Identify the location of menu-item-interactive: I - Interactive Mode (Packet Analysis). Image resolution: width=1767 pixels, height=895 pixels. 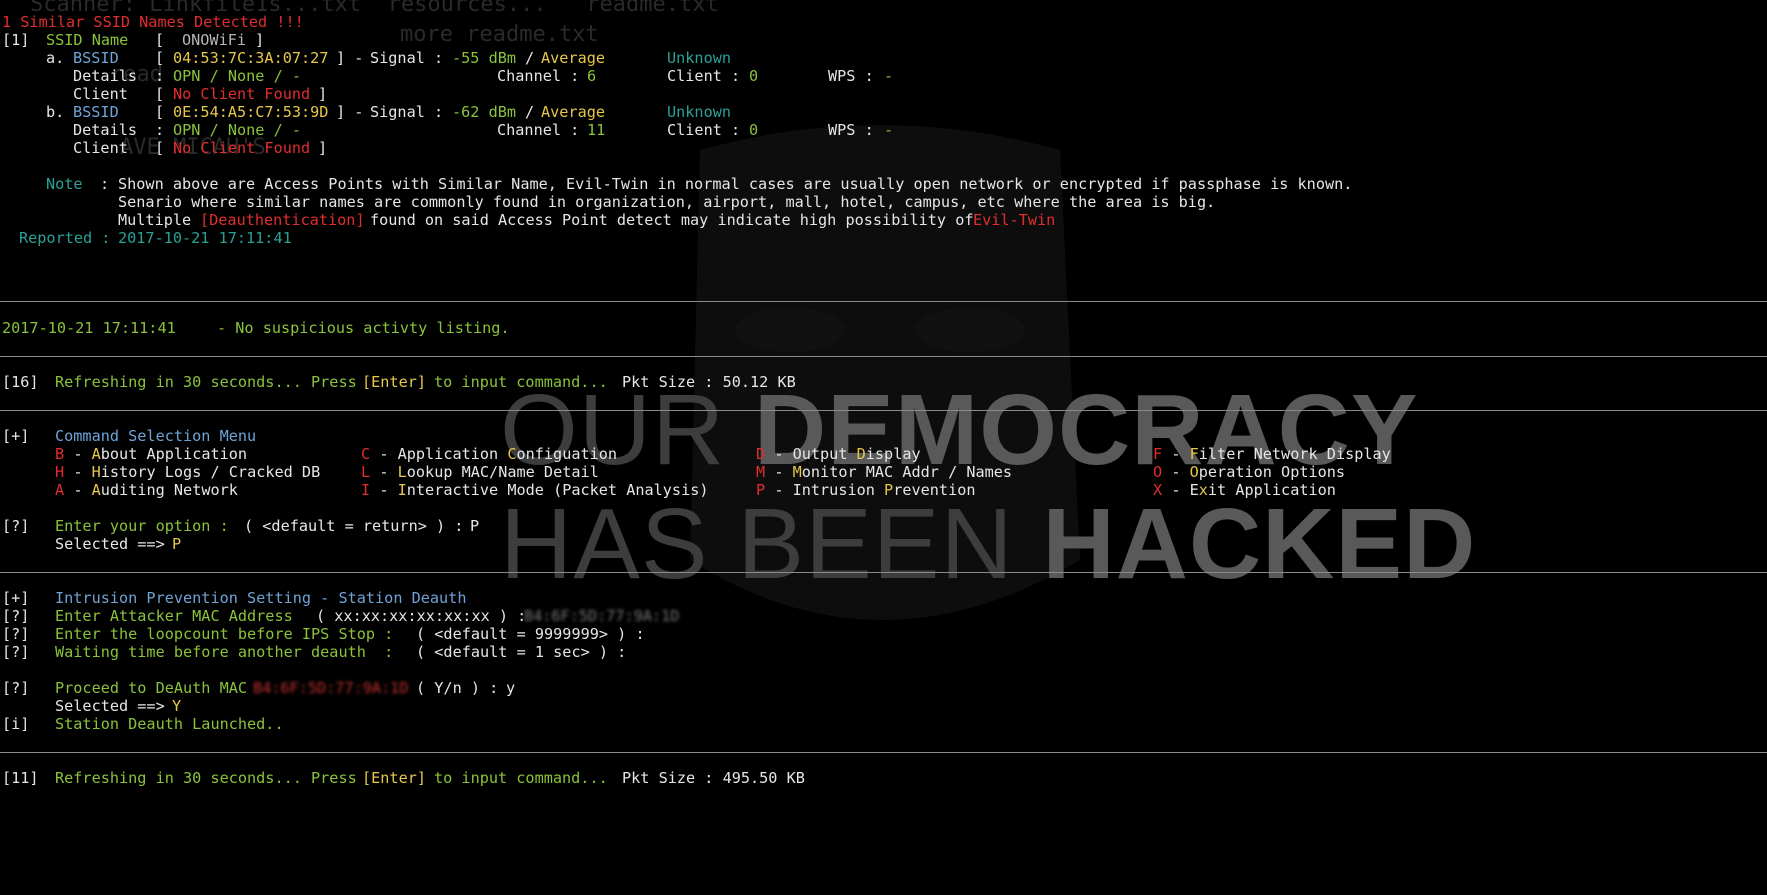
(535, 490).